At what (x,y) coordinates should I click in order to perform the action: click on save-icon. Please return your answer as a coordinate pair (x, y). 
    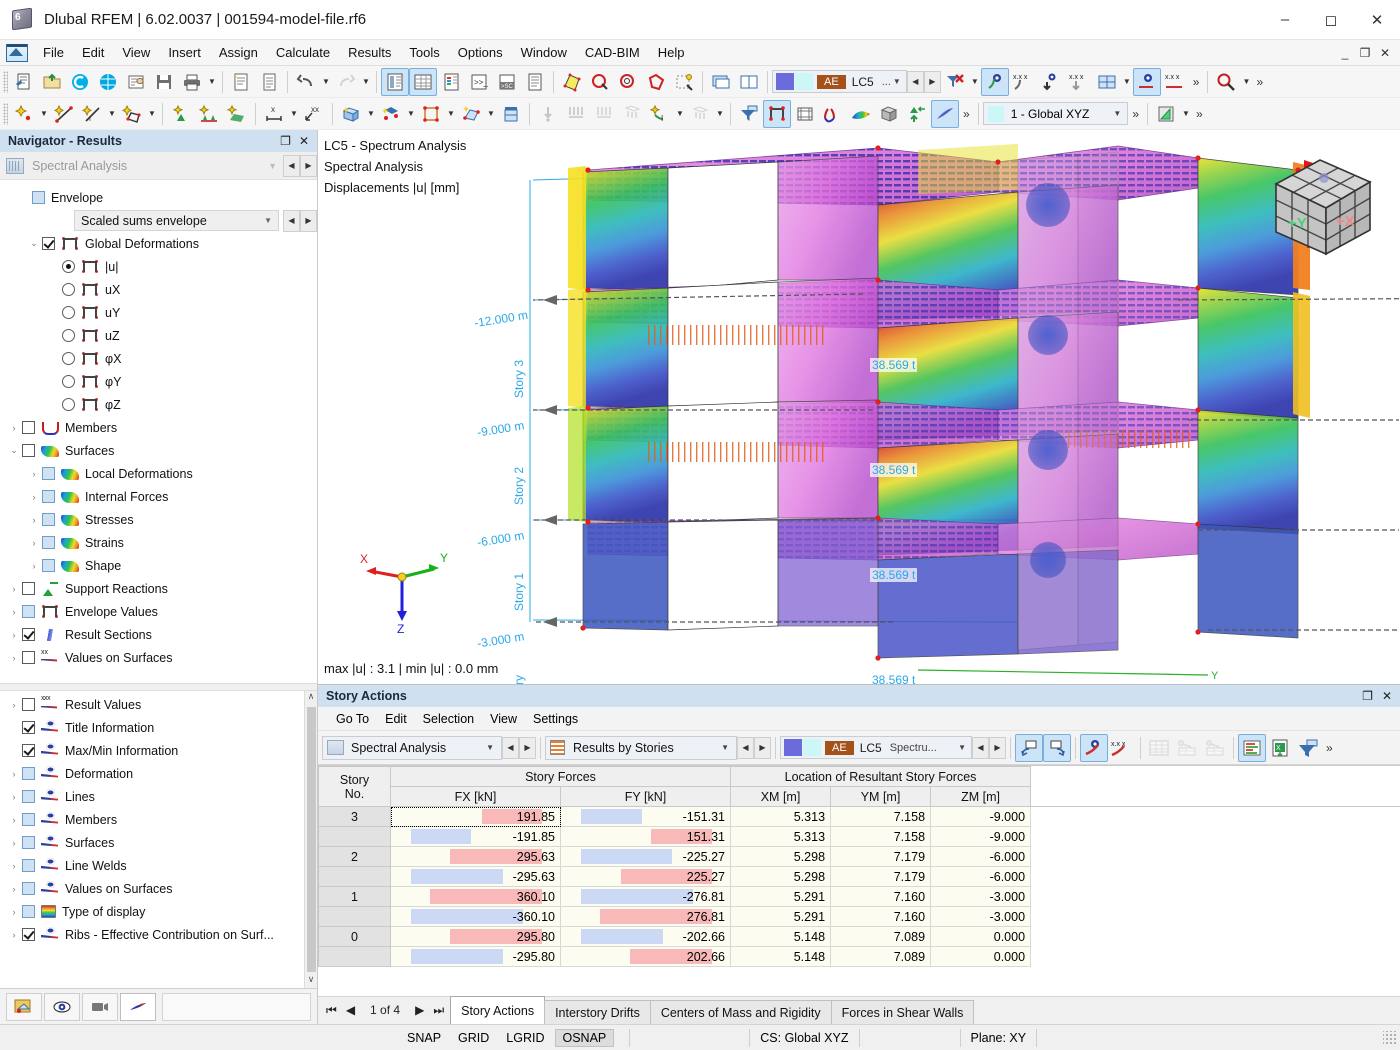
    Looking at the image, I should click on (164, 82).